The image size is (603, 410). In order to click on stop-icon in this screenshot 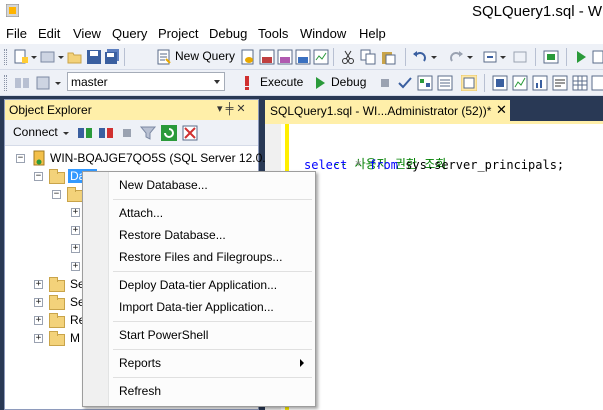, I will do `click(127, 133)`.